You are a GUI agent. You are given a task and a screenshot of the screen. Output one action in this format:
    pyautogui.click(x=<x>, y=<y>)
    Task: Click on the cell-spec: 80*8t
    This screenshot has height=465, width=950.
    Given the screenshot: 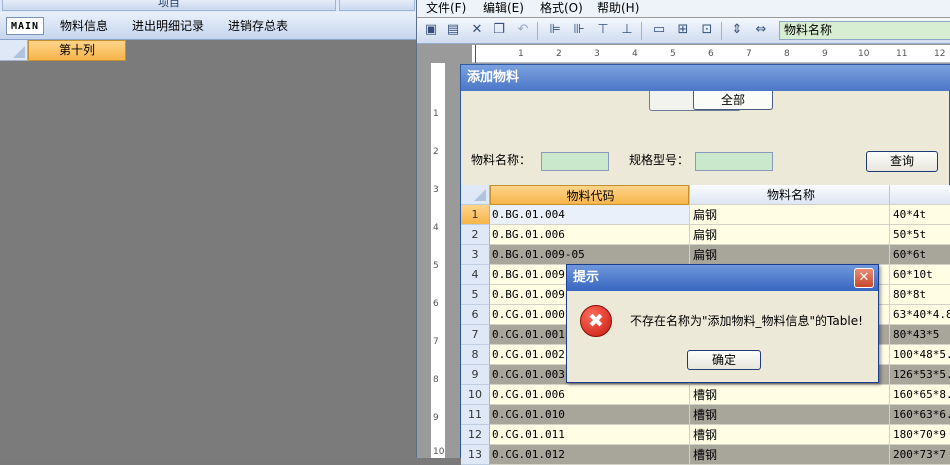 What is the action you would take?
    pyautogui.click(x=919, y=295)
    